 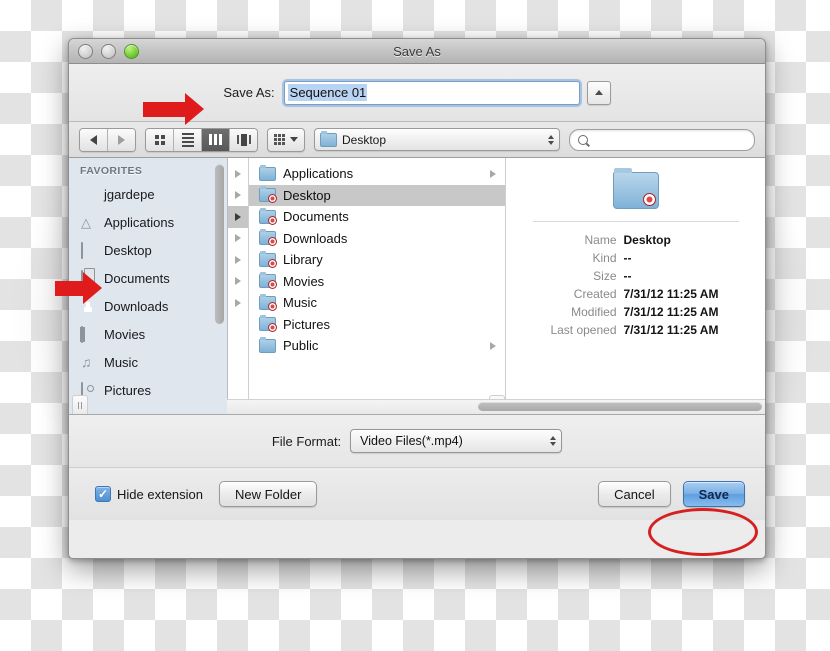 I want to click on info-row: Created 7/31/12 11:25 AM, so click(x=636, y=294).